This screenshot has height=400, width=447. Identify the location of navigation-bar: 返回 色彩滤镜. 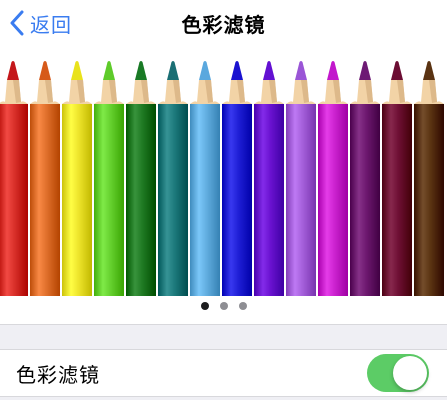
(223, 24).